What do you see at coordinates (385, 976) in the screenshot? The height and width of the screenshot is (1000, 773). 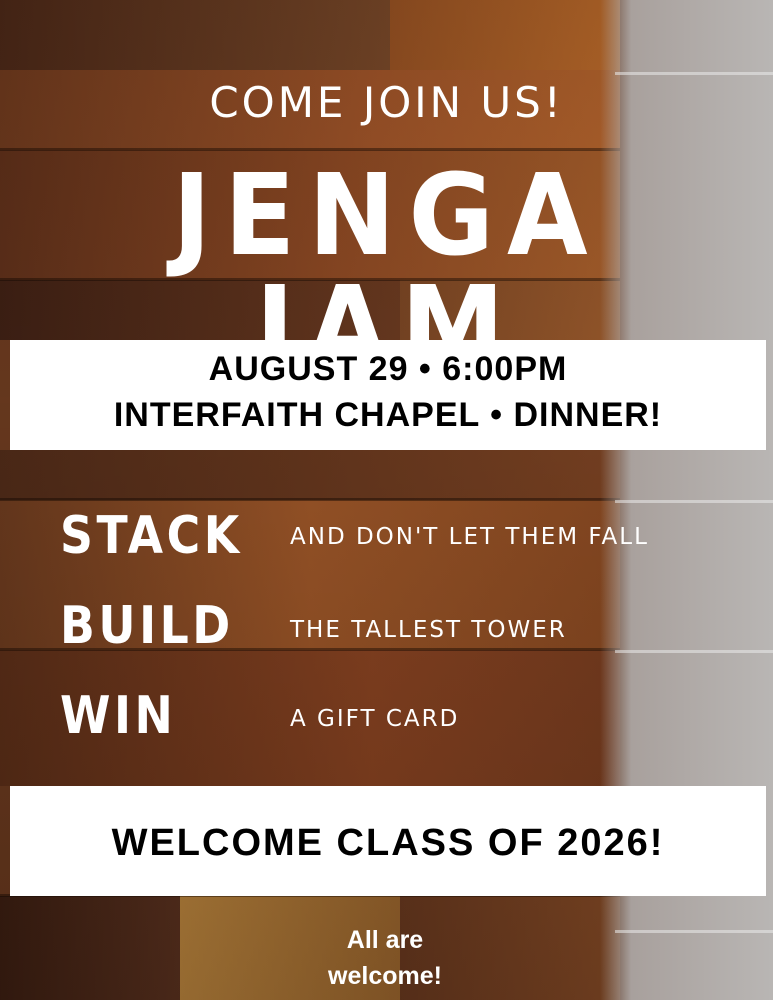 I see `footer-line-2: welcome!` at bounding box center [385, 976].